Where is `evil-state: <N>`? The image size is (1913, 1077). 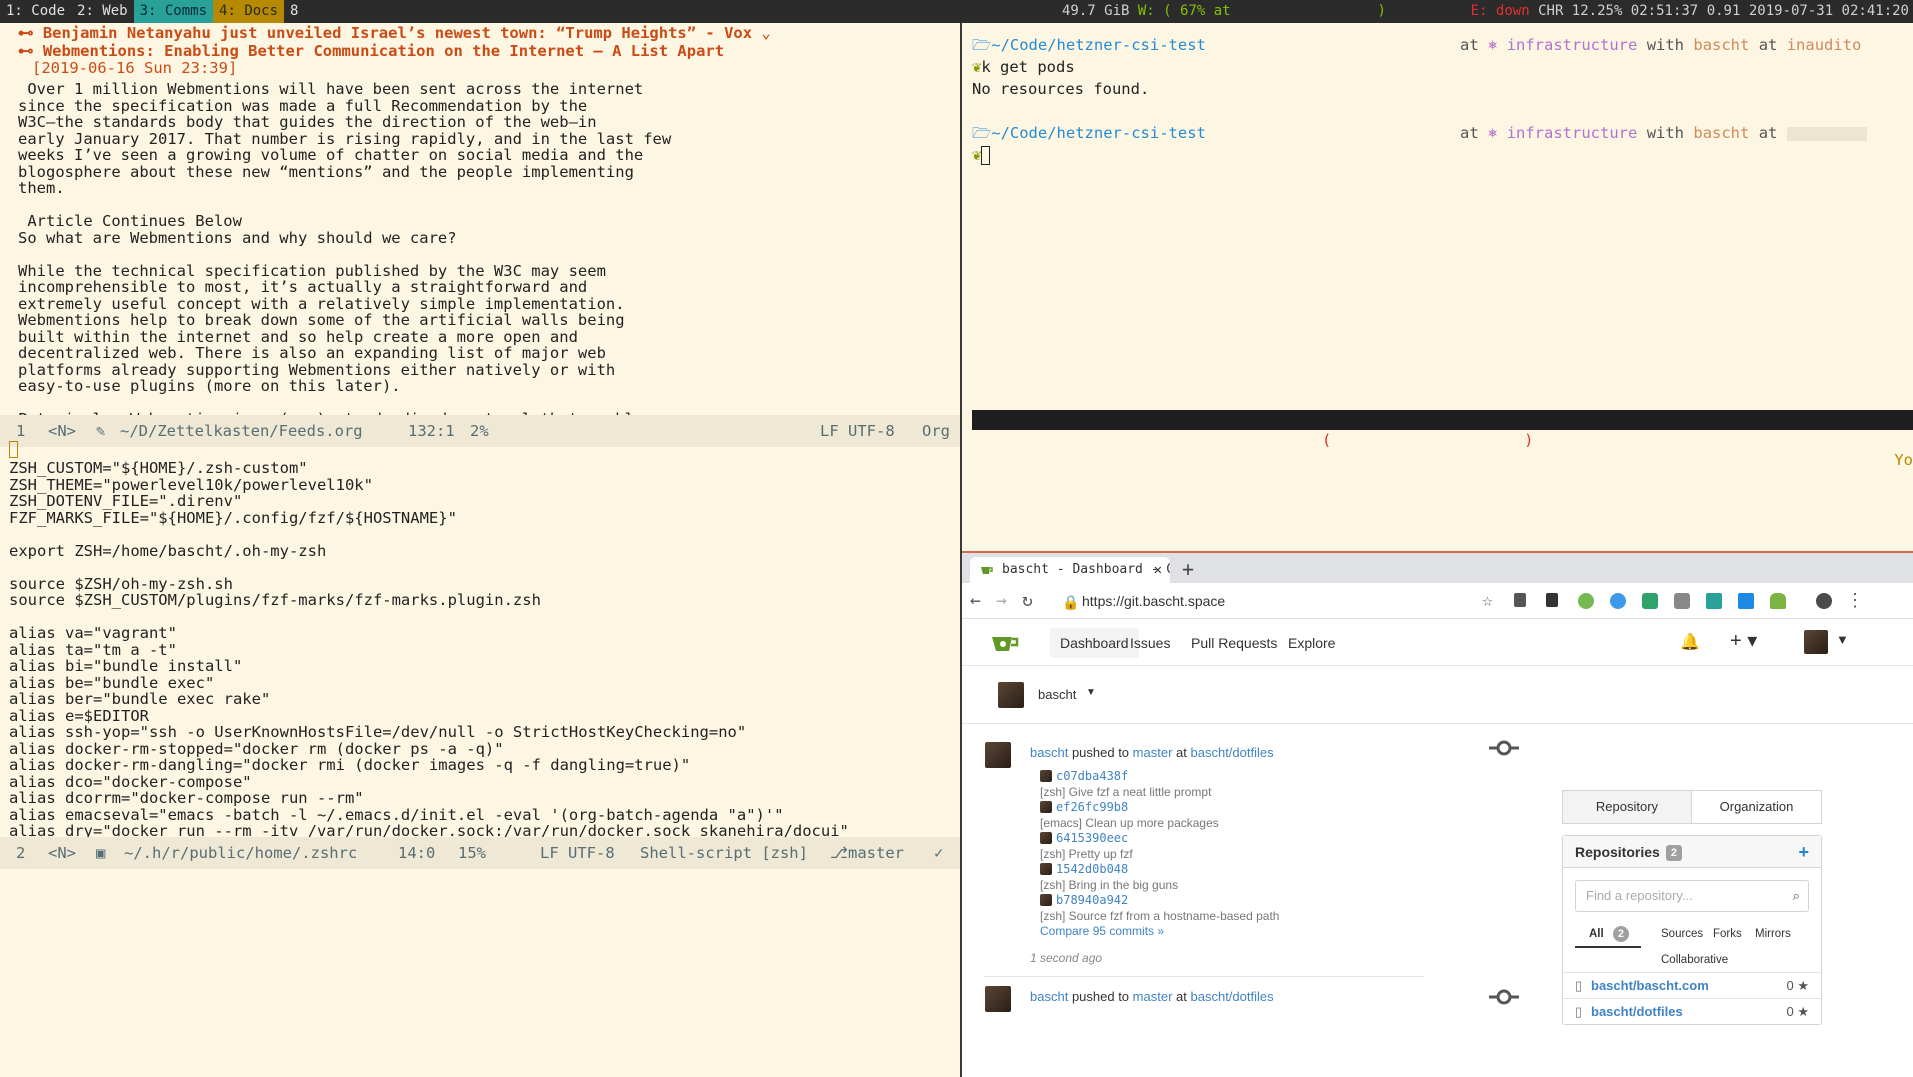
evil-state: <N> is located at coordinates (62, 853).